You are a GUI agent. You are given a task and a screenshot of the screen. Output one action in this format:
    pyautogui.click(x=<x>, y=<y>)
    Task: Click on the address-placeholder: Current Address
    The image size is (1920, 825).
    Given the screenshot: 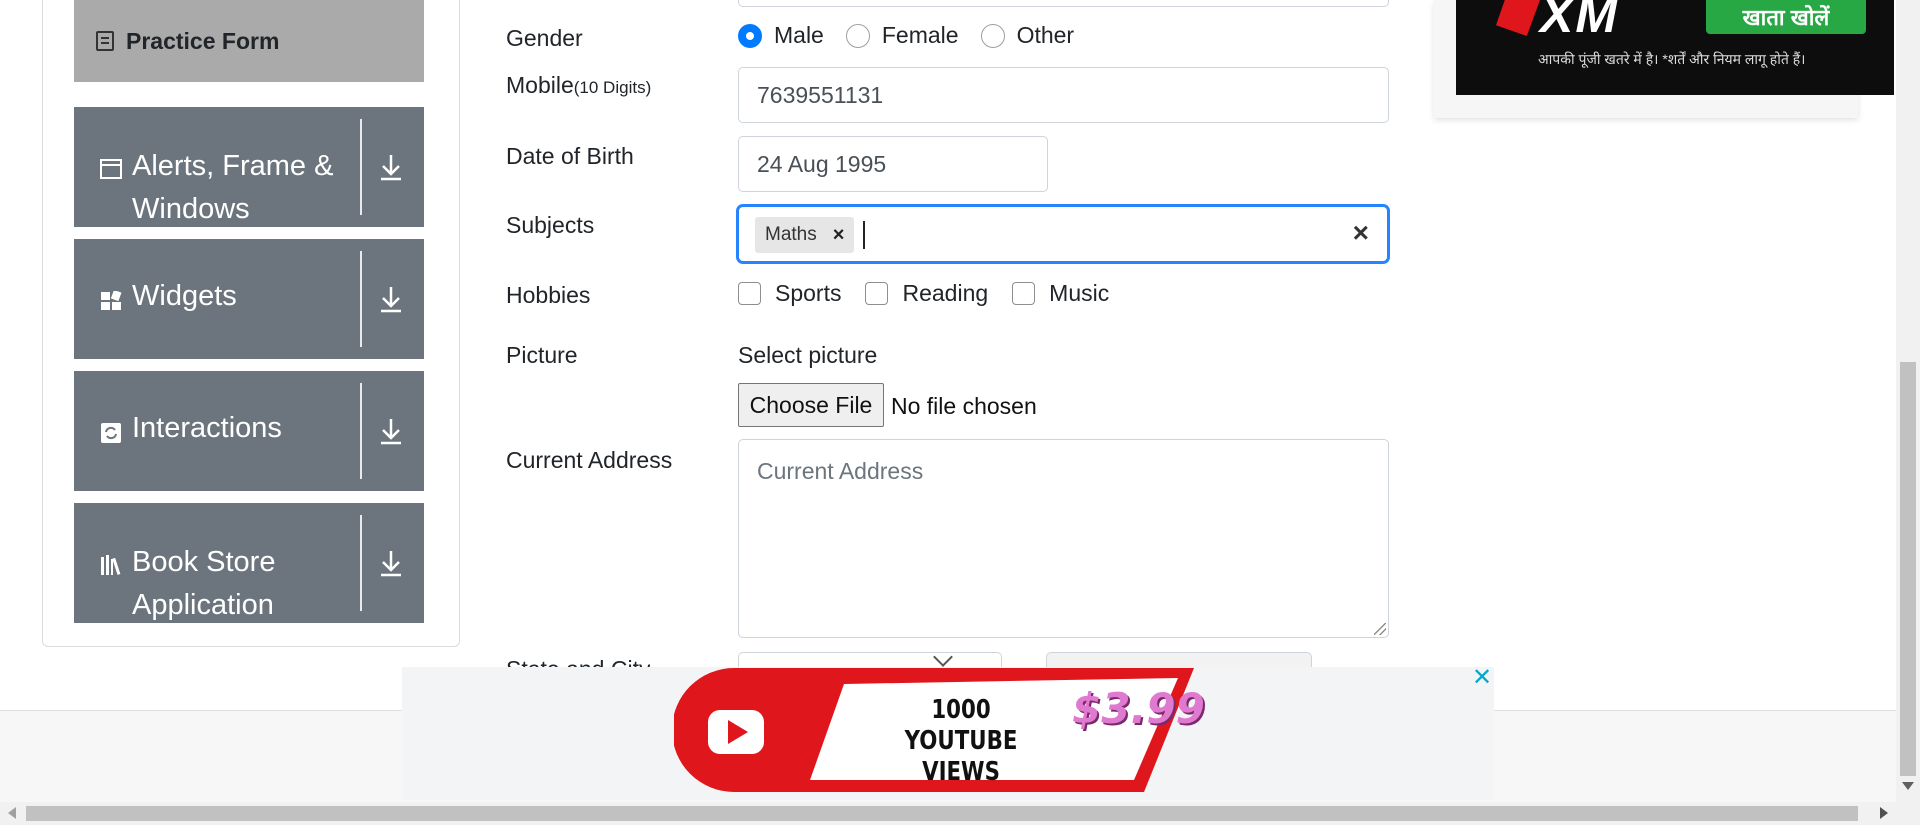 What is the action you would take?
    pyautogui.click(x=840, y=471)
    